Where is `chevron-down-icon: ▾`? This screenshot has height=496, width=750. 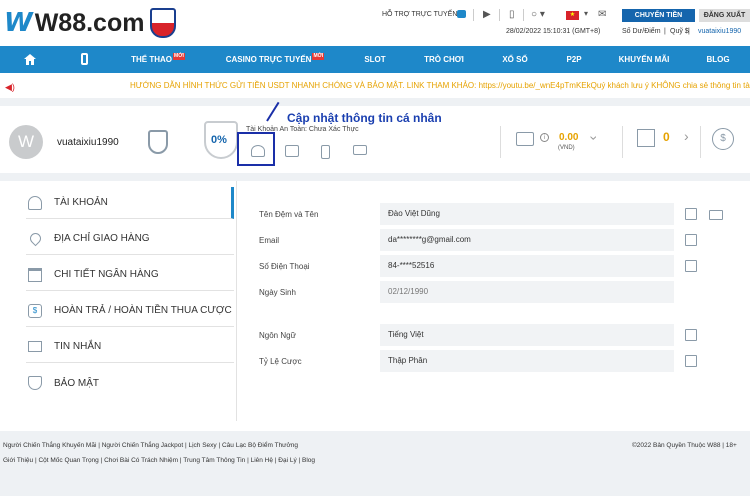
chevron-down-icon: ▾ is located at coordinates (586, 13).